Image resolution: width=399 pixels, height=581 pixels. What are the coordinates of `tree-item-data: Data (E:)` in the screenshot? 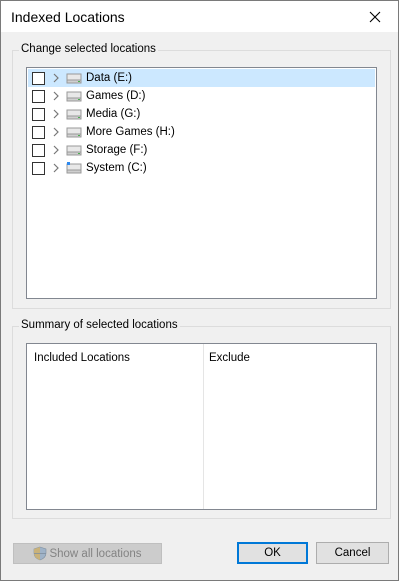 It's located at (201, 78).